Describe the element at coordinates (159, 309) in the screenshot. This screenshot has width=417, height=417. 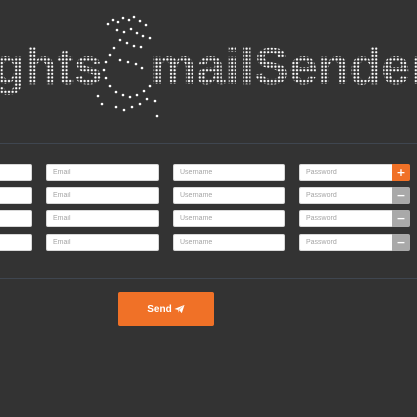
I see `send-button-label: Send` at that location.